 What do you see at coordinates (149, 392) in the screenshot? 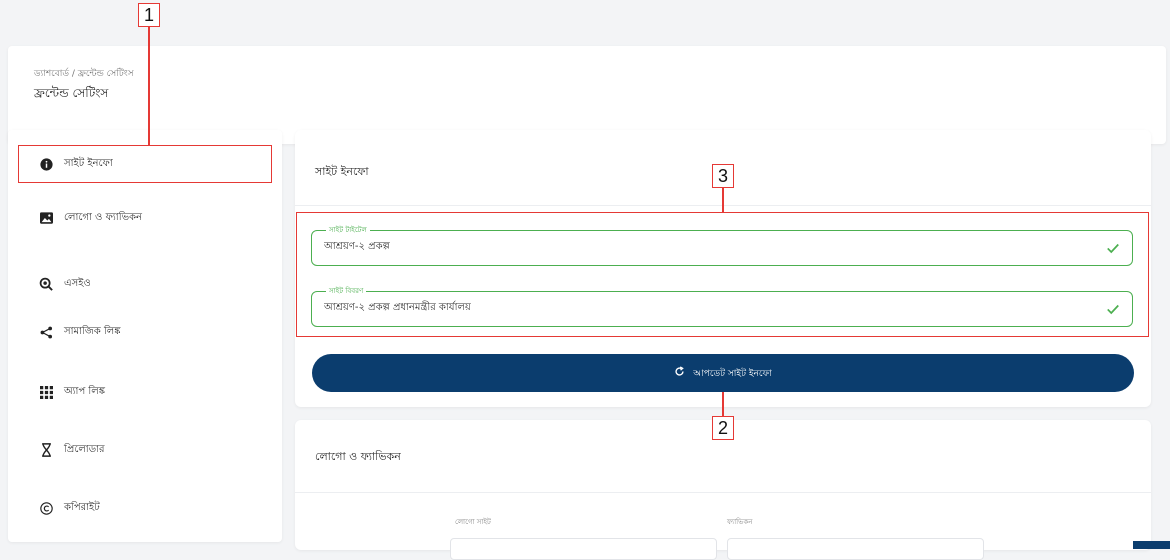
I see `sidebar-item-app-links: অ্যাপ লিঙ্ক` at bounding box center [149, 392].